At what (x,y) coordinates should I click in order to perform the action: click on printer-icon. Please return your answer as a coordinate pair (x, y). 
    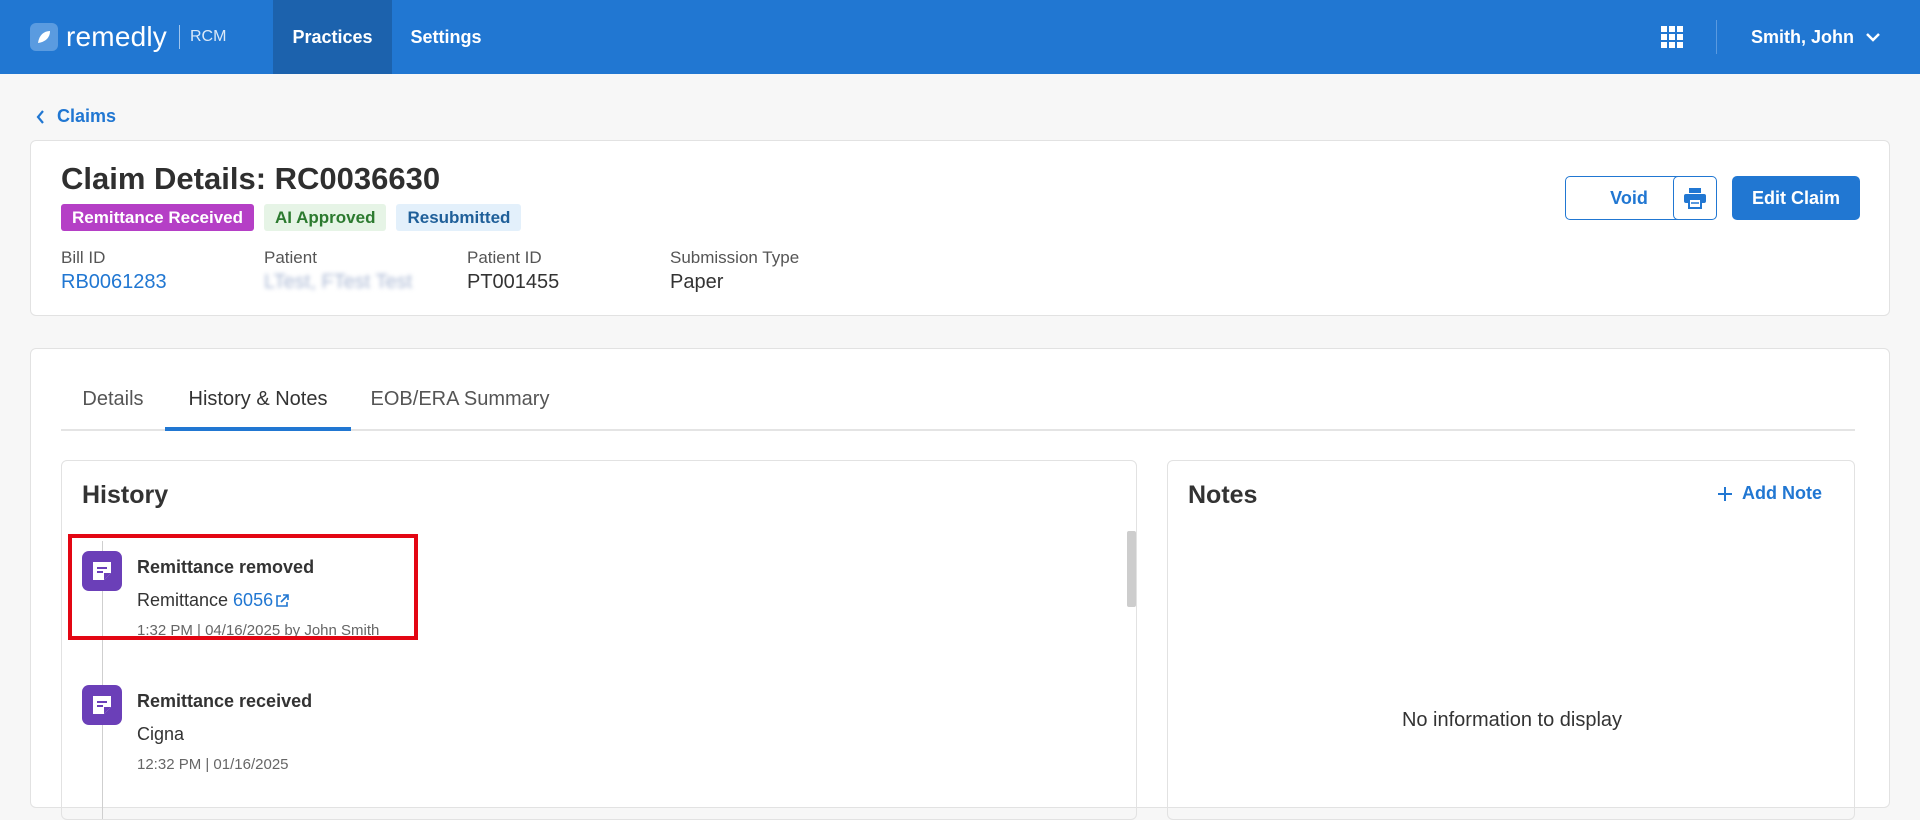
    Looking at the image, I should click on (1695, 198).